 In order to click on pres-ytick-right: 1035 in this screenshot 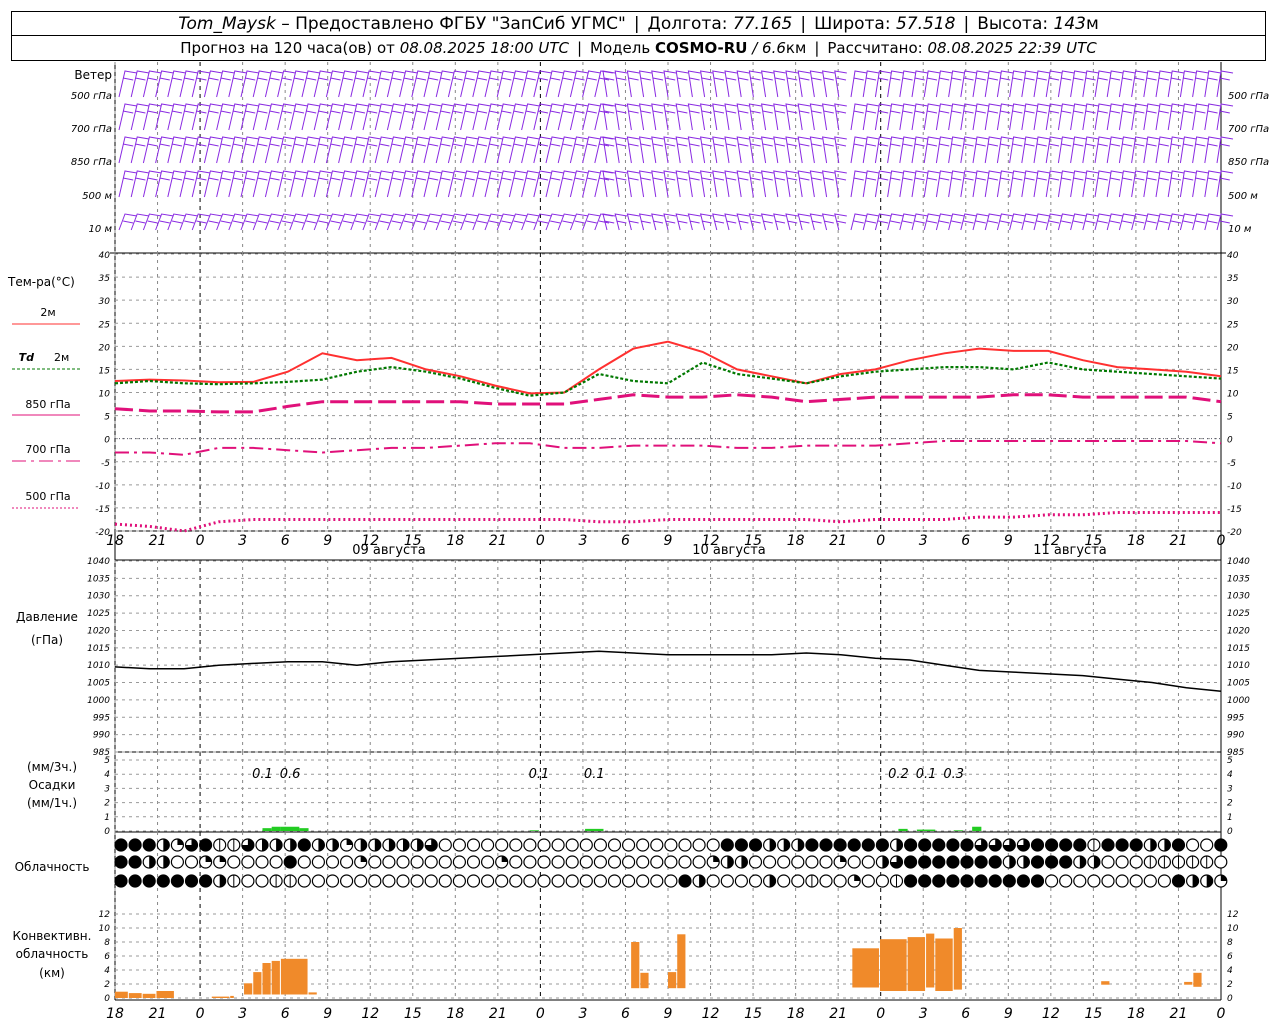, I will do `click(1238, 579)`.